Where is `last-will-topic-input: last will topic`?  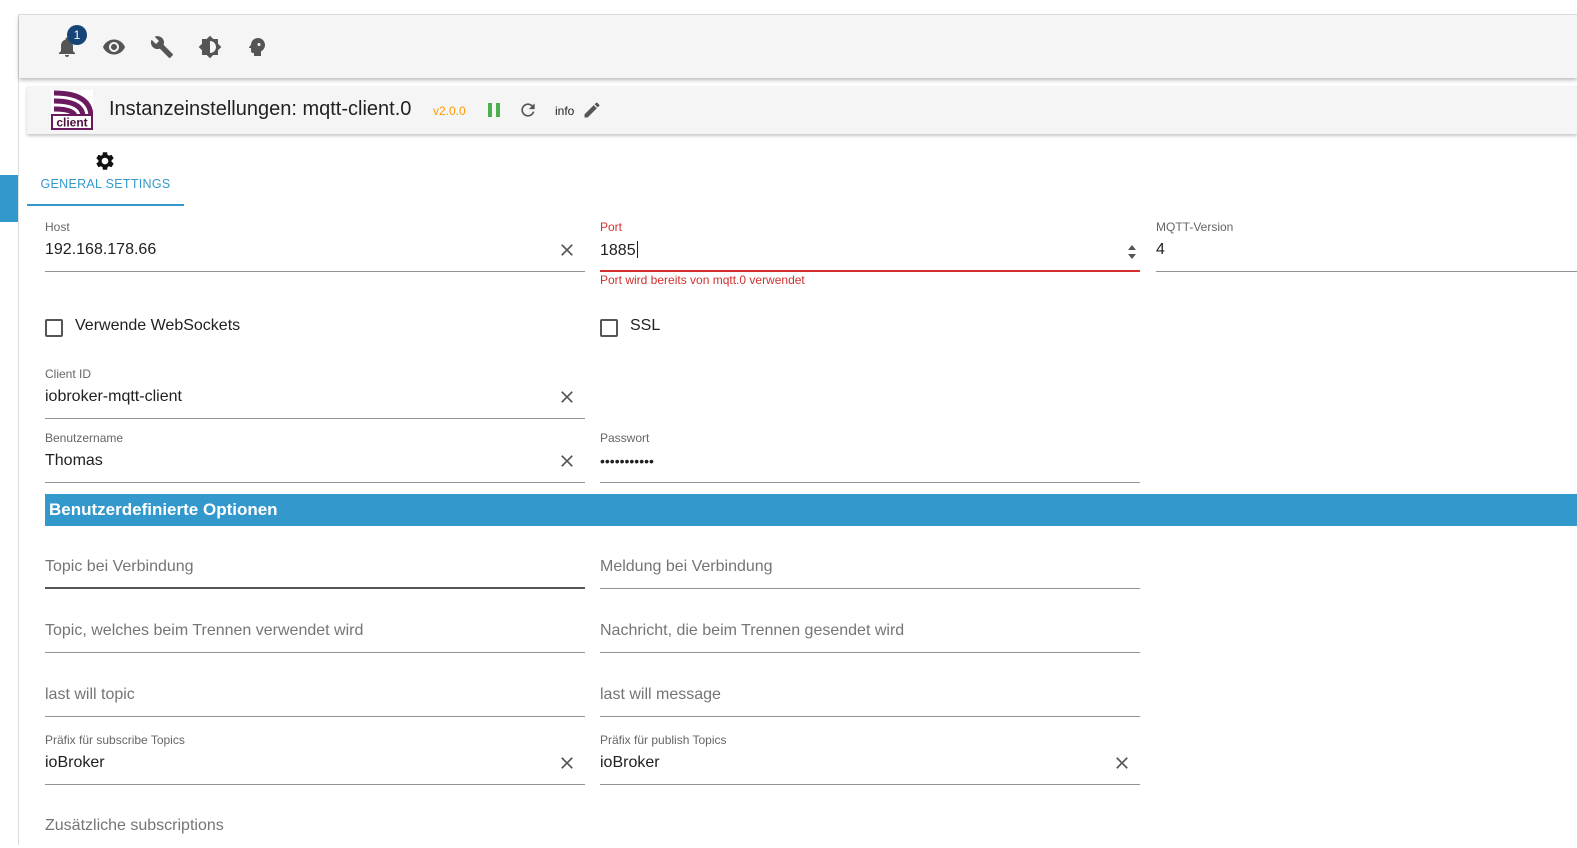
last-will-topic-input: last will topic is located at coordinates (315, 697).